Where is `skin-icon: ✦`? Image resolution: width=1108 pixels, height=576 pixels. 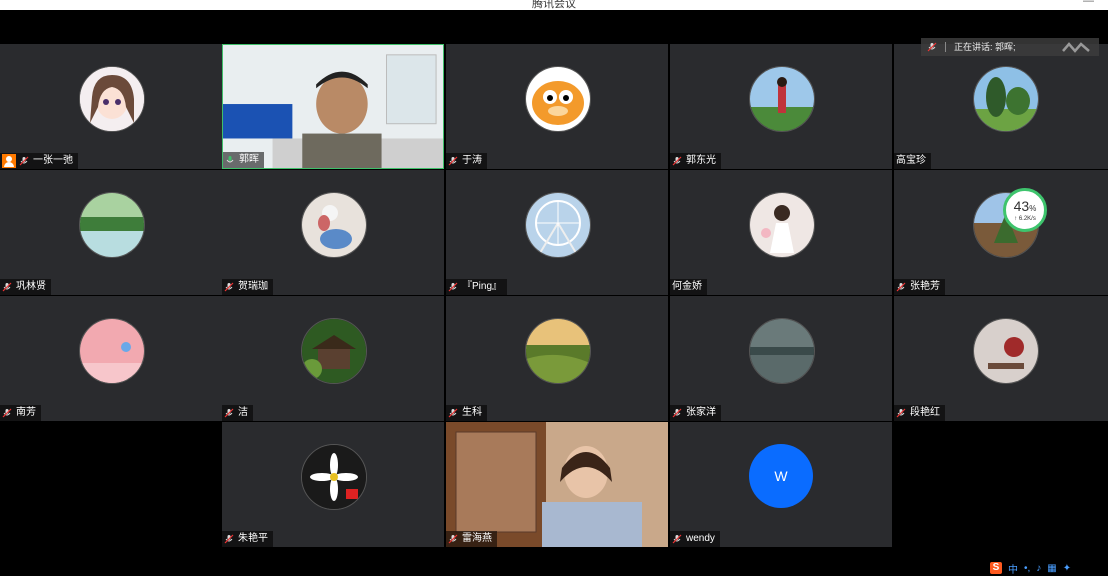
skin-icon: ✦ is located at coordinates (1067, 568).